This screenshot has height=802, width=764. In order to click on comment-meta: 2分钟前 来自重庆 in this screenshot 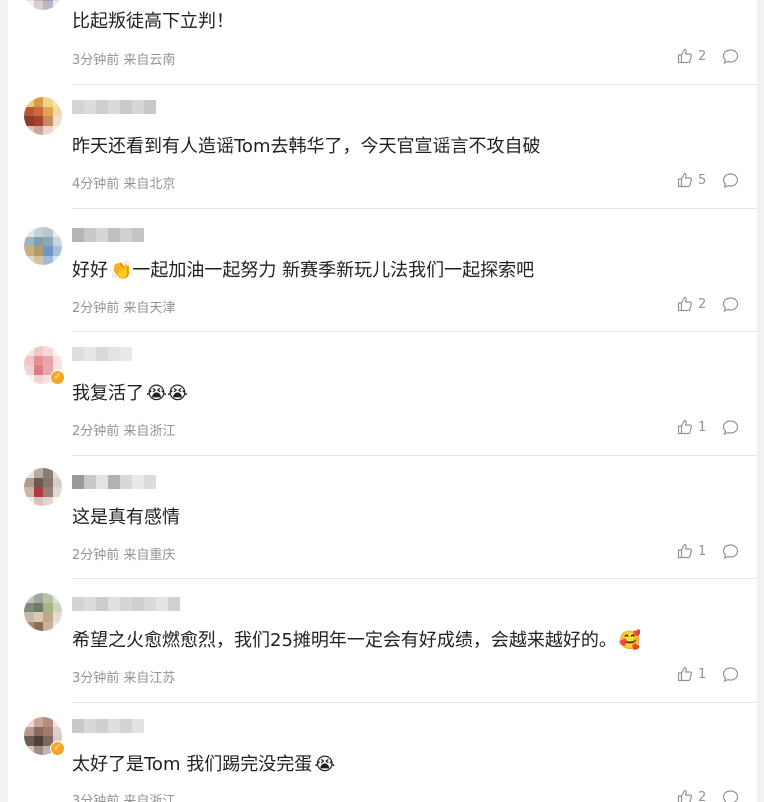, I will do `click(123, 553)`.